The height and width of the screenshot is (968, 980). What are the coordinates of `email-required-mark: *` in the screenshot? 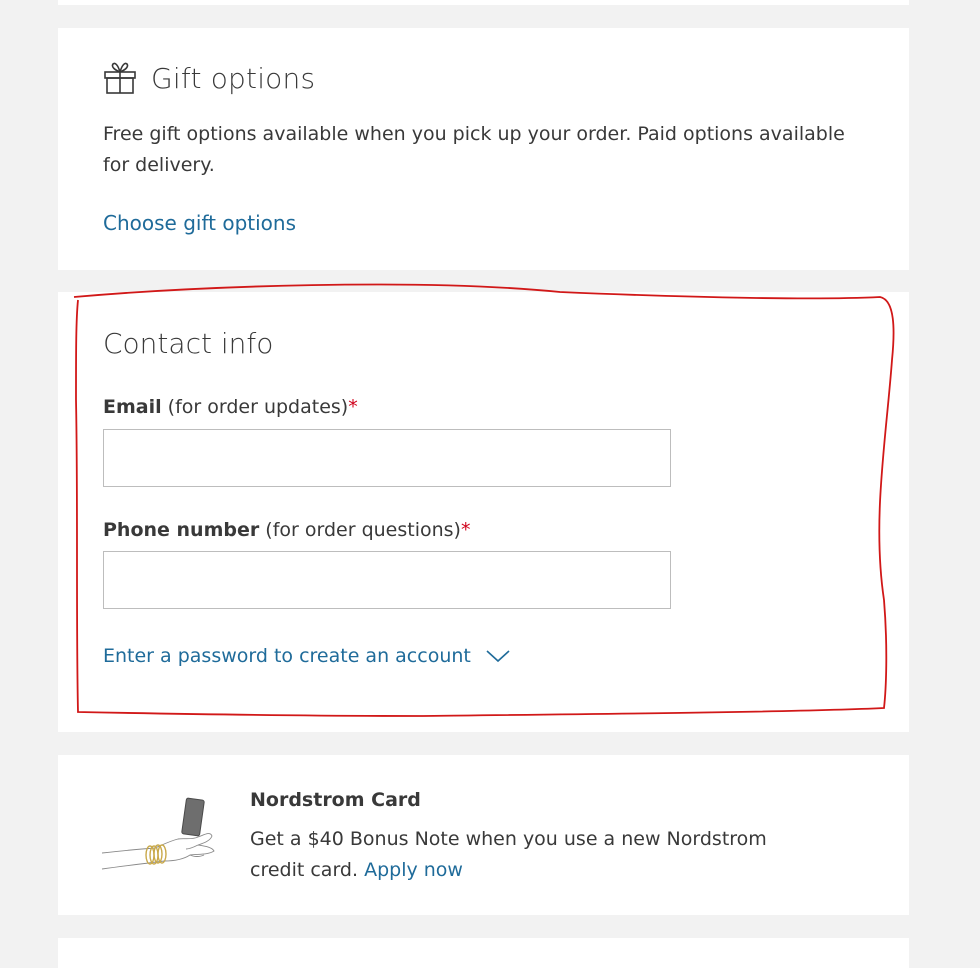 It's located at (353, 407).